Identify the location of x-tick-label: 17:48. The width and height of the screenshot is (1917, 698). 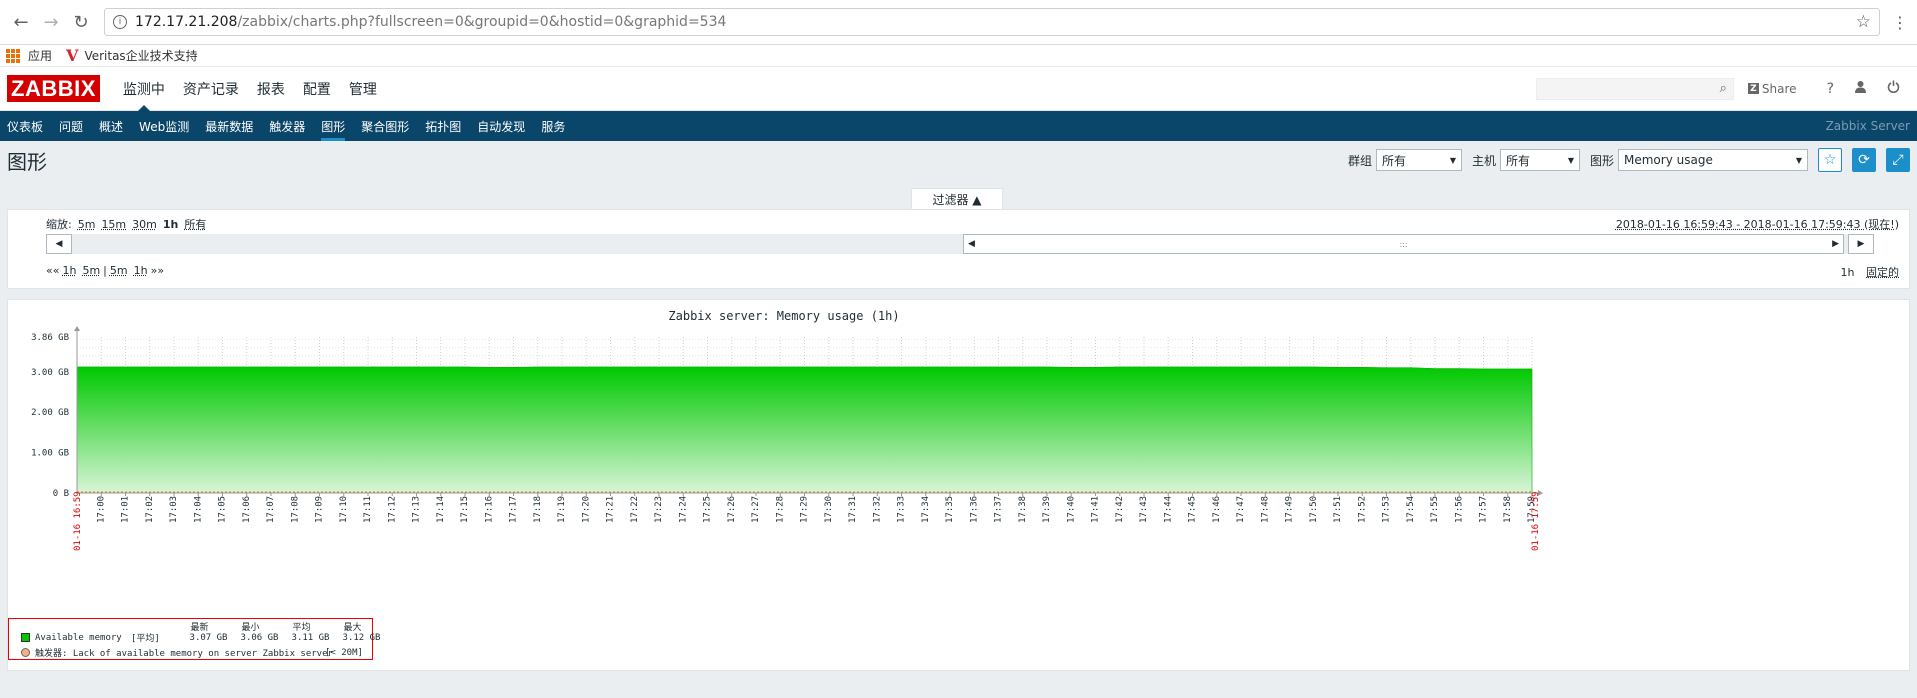
(1265, 509).